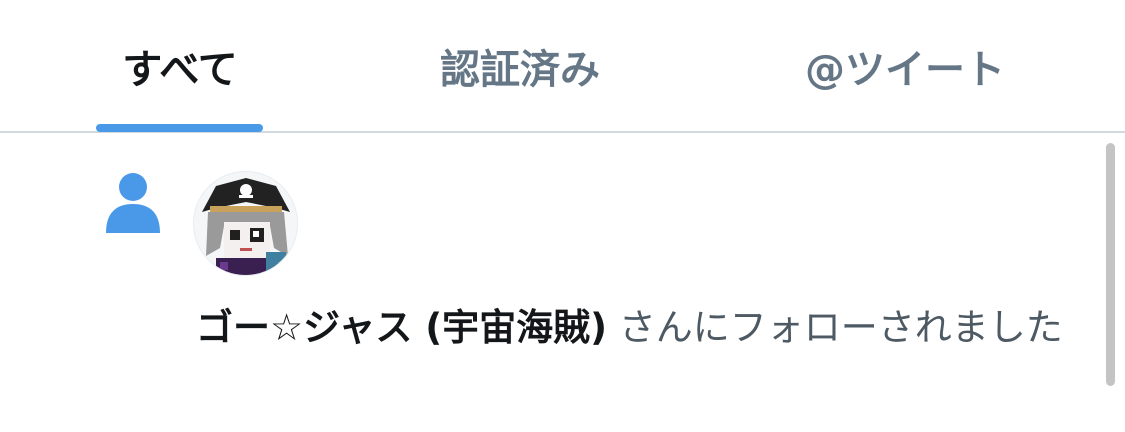 The image size is (1125, 432). What do you see at coordinates (905, 65) in the screenshot?
I see `tab-mentions: @ツイート` at bounding box center [905, 65].